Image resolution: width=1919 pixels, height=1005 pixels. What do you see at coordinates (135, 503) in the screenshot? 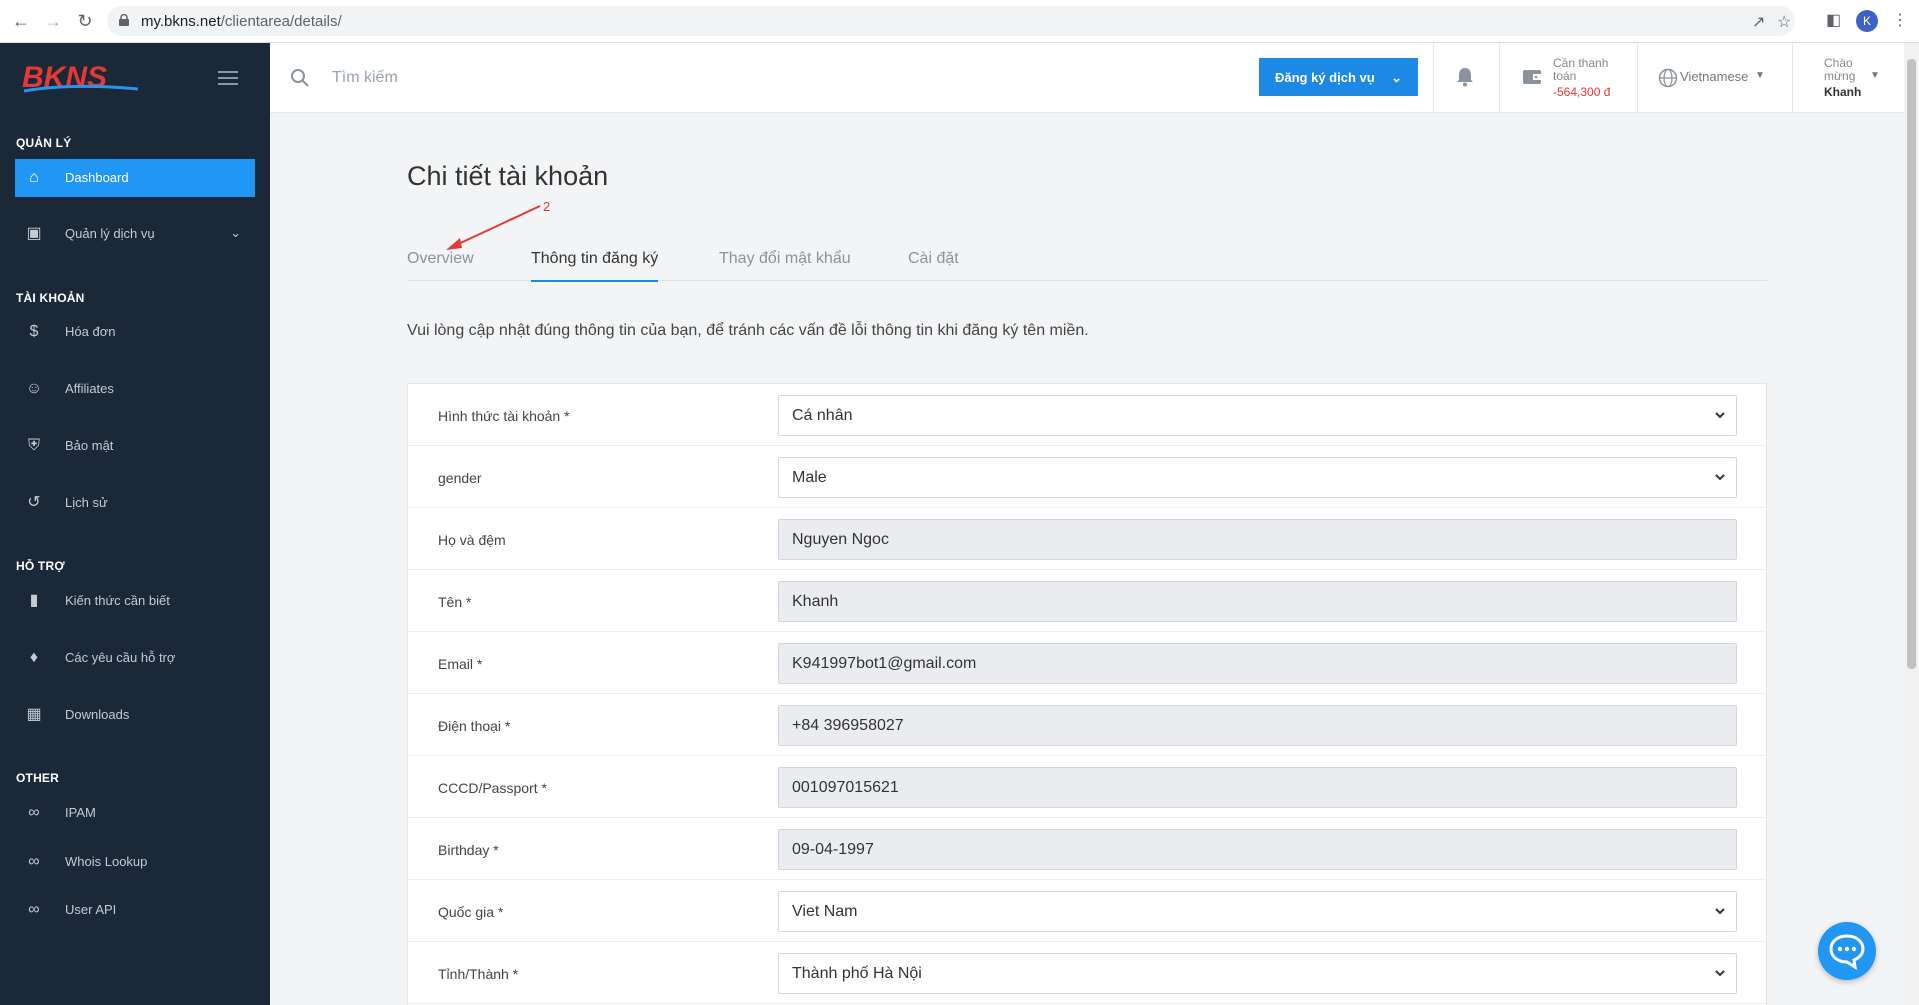
I see `sidebar-item-lich-su: ↺ Lịch sử` at bounding box center [135, 503].